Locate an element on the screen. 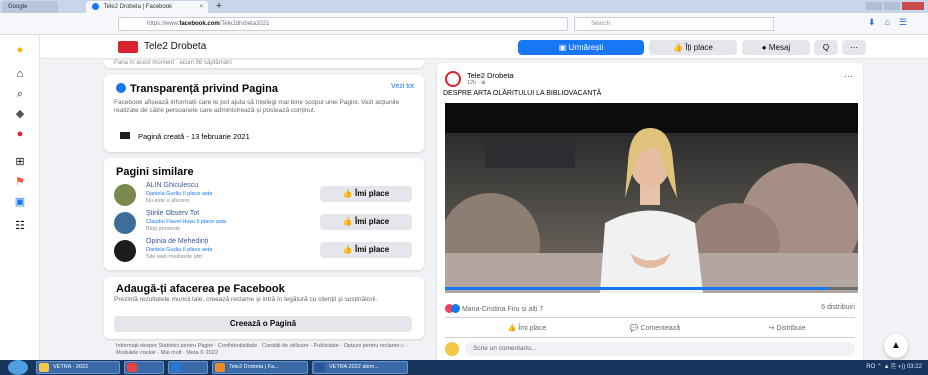 This screenshot has width=928, height=375. comment-button: 💬 Comentează is located at coordinates (655, 328).